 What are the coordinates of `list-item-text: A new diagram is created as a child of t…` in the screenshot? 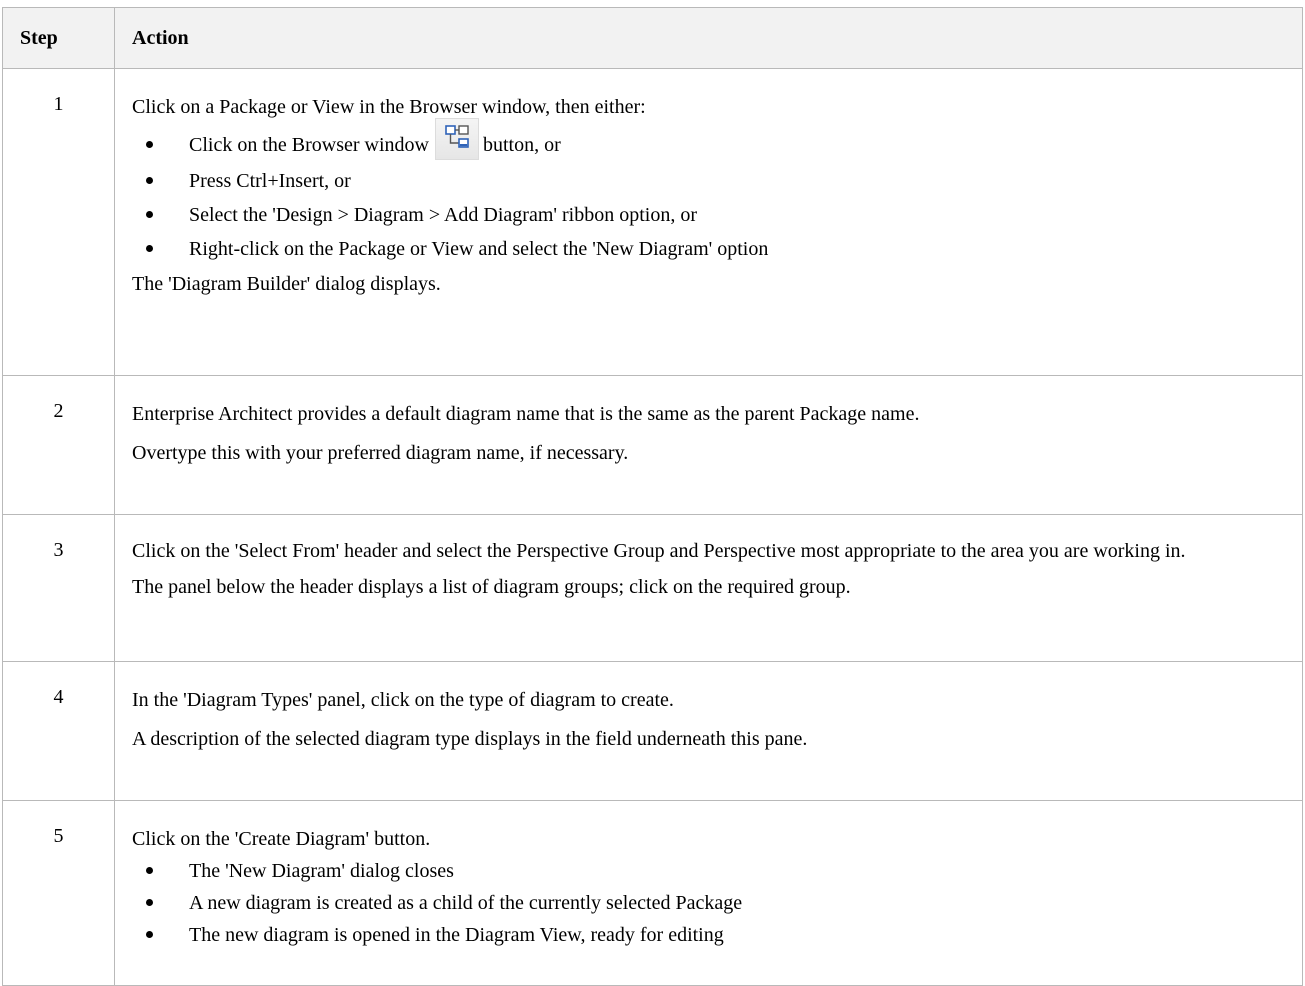 It's located at (466, 903).